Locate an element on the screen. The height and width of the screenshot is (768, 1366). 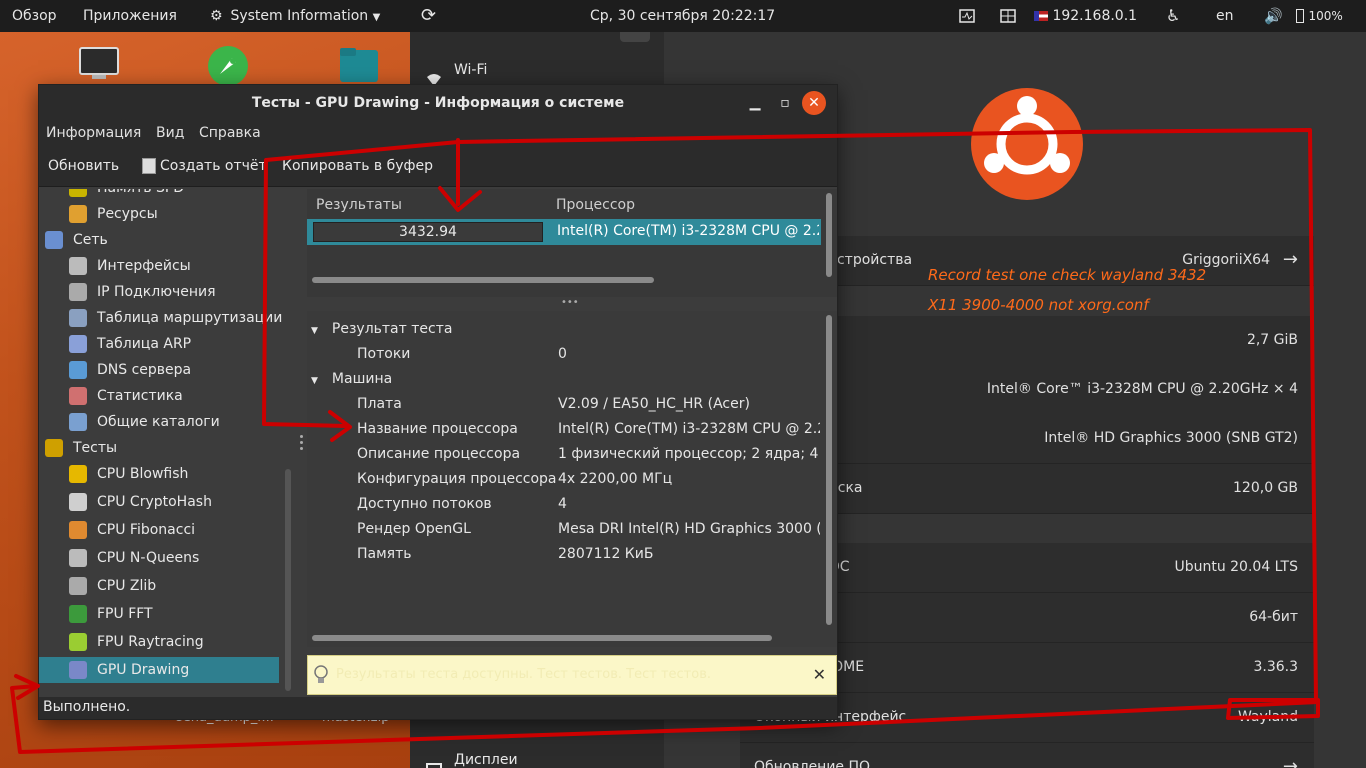
flag-icon is located at coordinates (1041, 16).